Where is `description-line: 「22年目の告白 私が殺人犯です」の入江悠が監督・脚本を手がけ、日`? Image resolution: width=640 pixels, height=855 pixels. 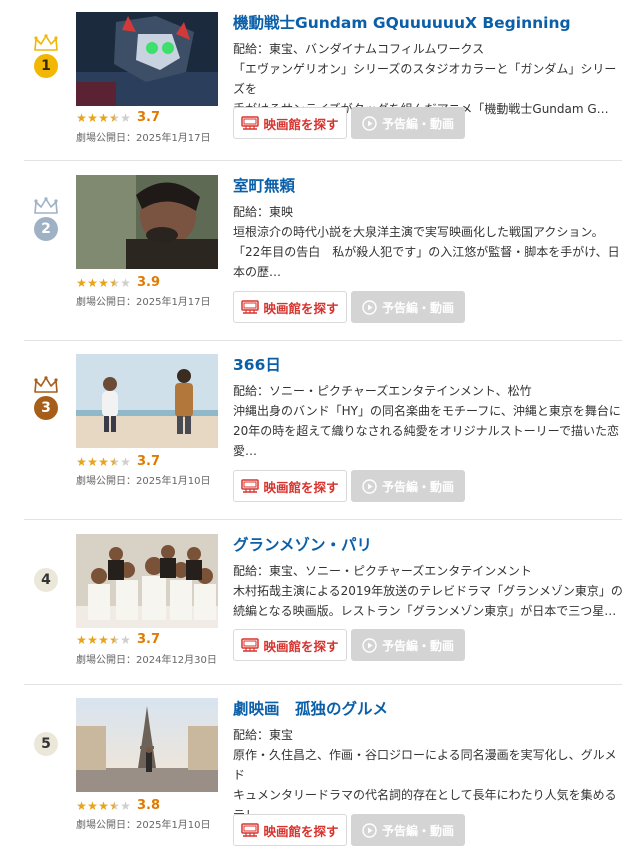 description-line: 「22年目の告白 私が殺人犯です」の入江悠が監督・脚本を手がけ、日 is located at coordinates (426, 252).